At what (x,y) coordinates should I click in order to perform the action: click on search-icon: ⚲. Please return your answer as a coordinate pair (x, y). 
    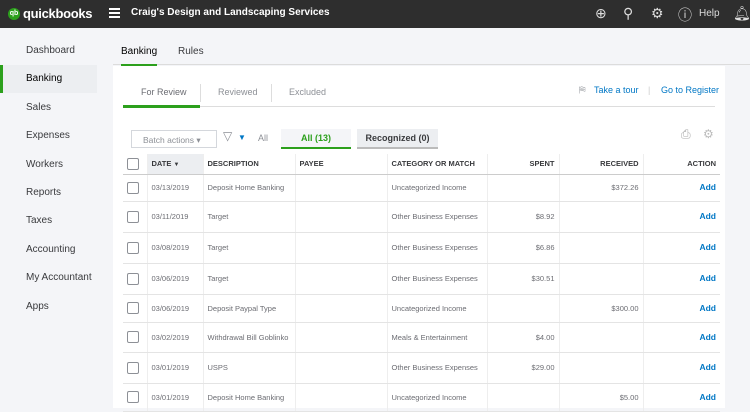
    Looking at the image, I should click on (628, 13).